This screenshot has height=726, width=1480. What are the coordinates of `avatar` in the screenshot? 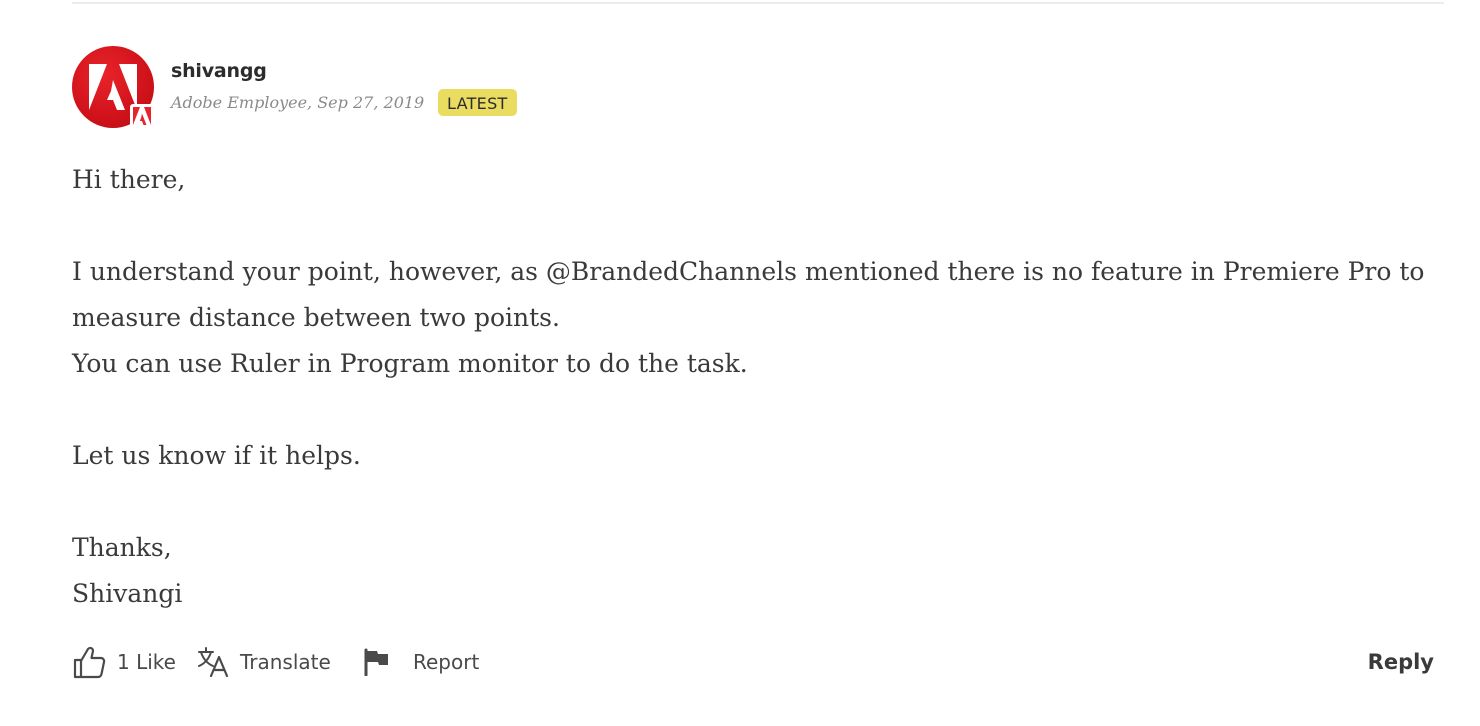 It's located at (113, 87).